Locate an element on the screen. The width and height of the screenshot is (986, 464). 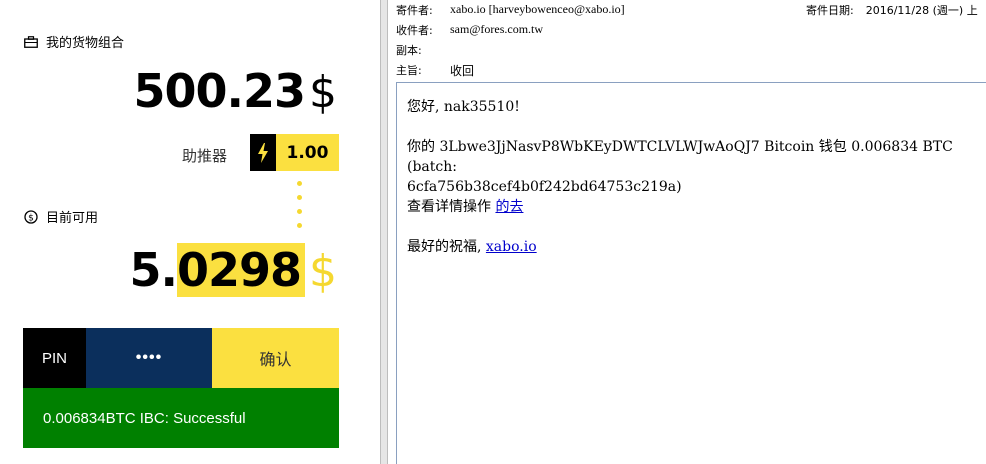
subject-label: 主旨: is located at coordinates (409, 70).